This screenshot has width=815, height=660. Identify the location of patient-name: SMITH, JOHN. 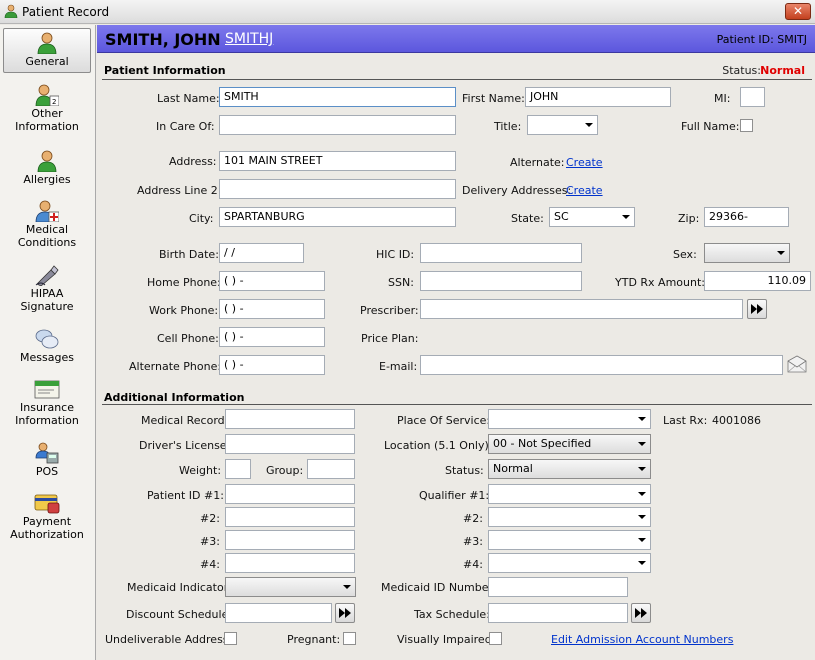
(163, 39).